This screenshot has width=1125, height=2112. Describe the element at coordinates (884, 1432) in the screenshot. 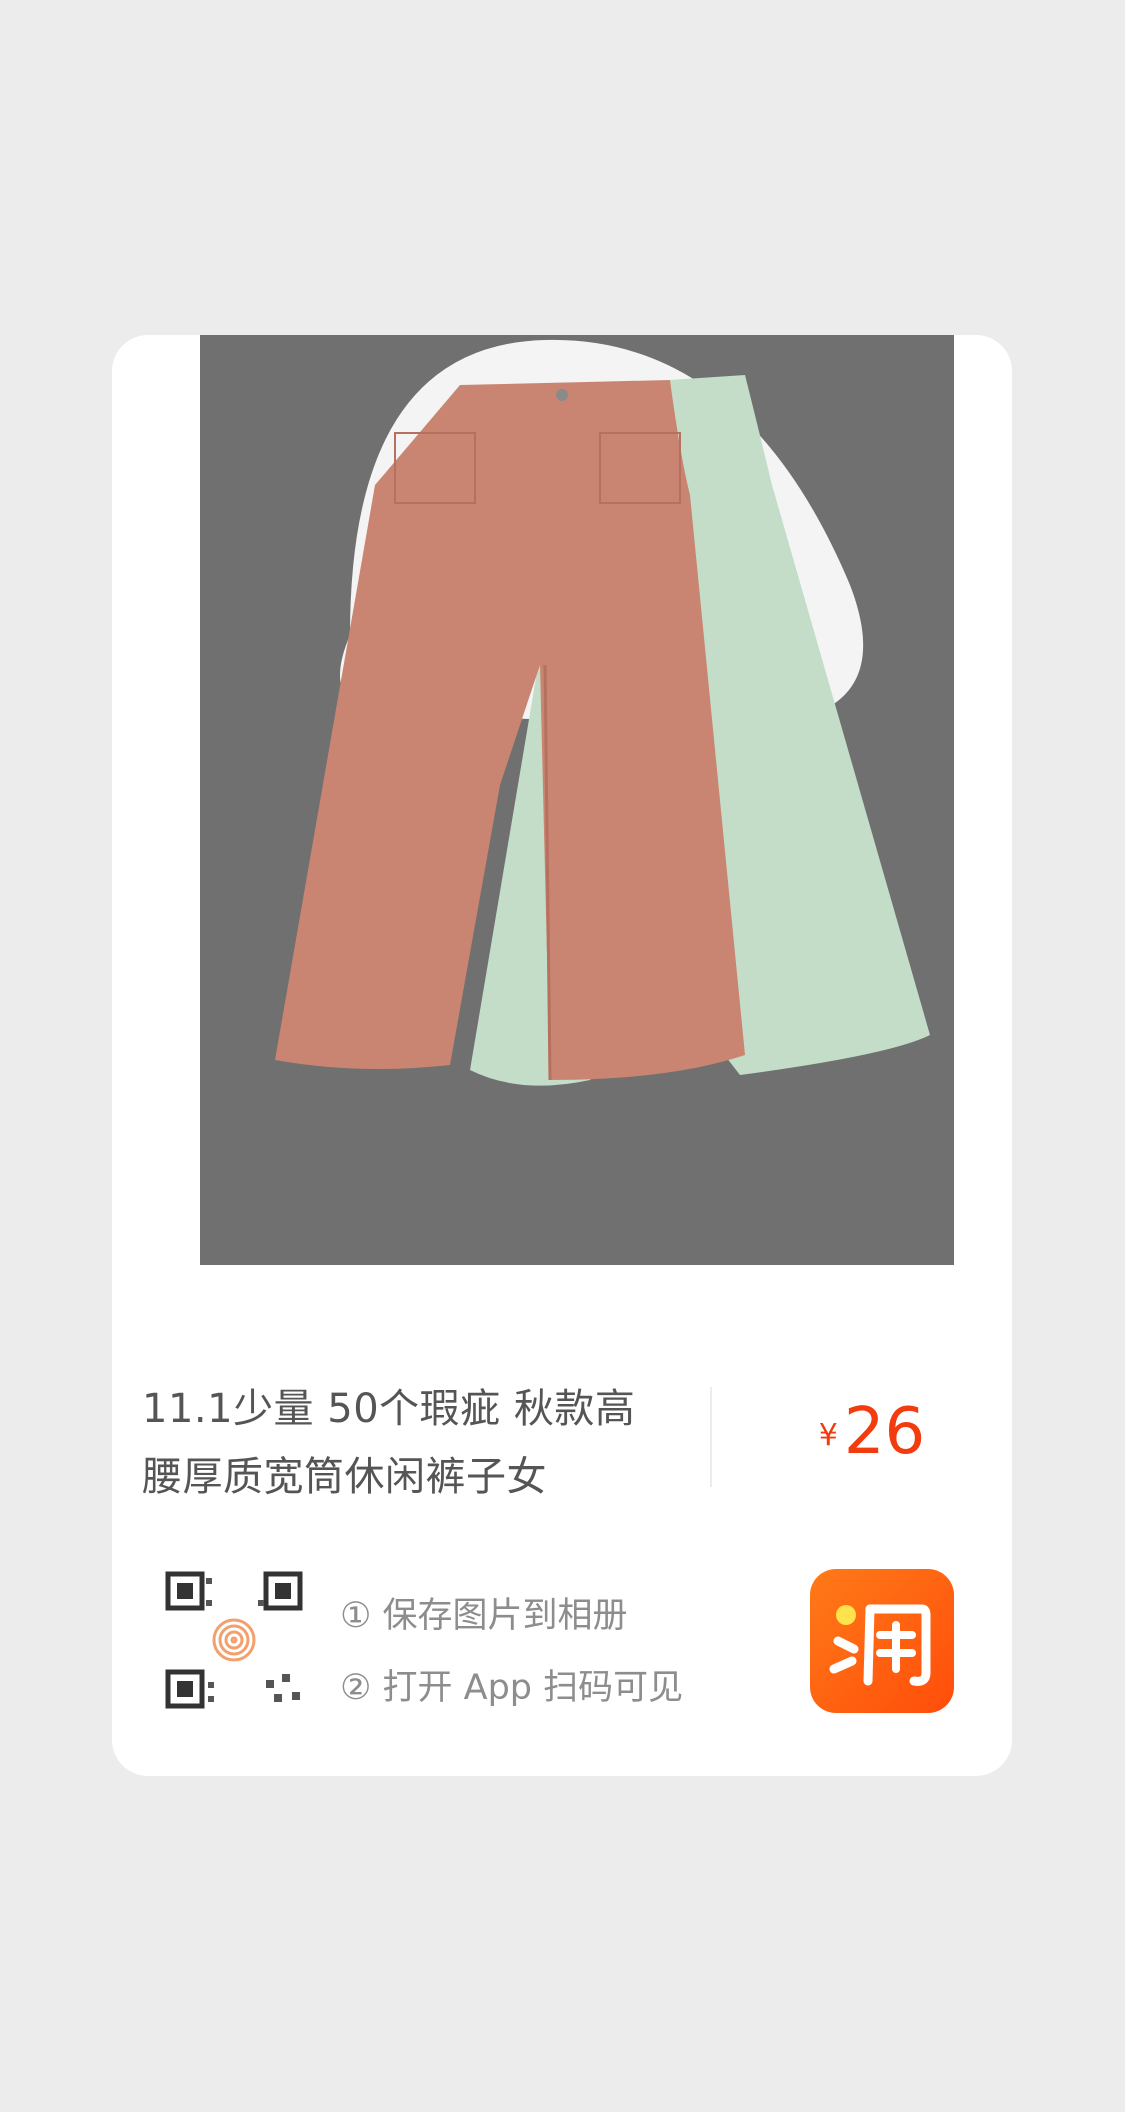

I see `price-value: 26` at that location.